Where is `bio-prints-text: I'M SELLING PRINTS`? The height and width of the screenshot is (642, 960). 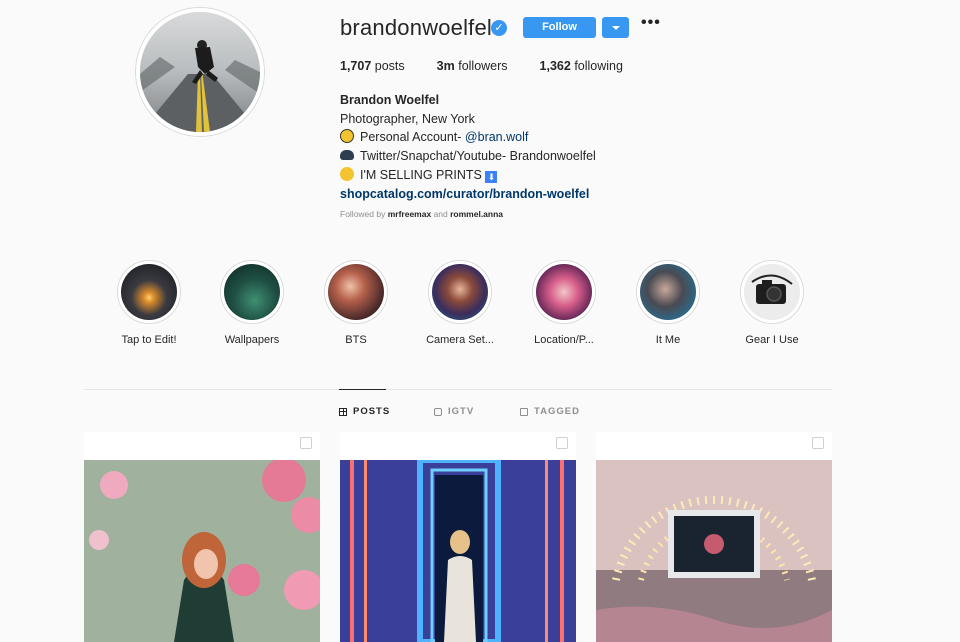
bio-prints-text: I'M SELLING PRINTS is located at coordinates (421, 174).